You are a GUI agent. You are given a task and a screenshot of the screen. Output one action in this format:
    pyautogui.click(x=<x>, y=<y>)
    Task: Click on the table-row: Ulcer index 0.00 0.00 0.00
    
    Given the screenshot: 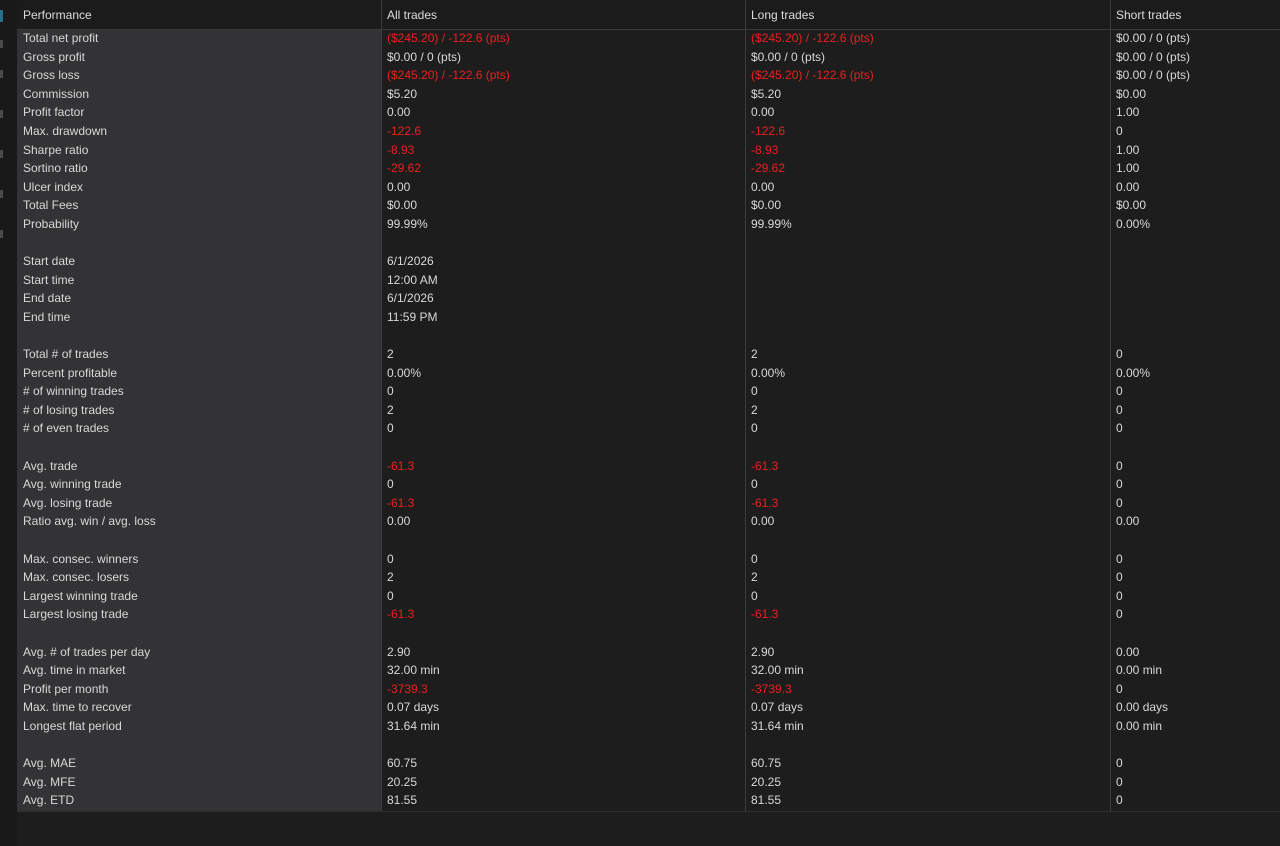 What is the action you would take?
    pyautogui.click(x=648, y=187)
    